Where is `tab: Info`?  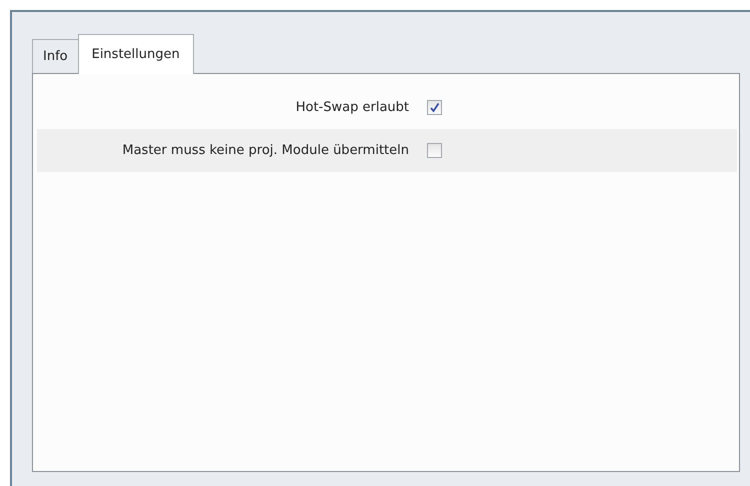
tab: Info is located at coordinates (55, 56).